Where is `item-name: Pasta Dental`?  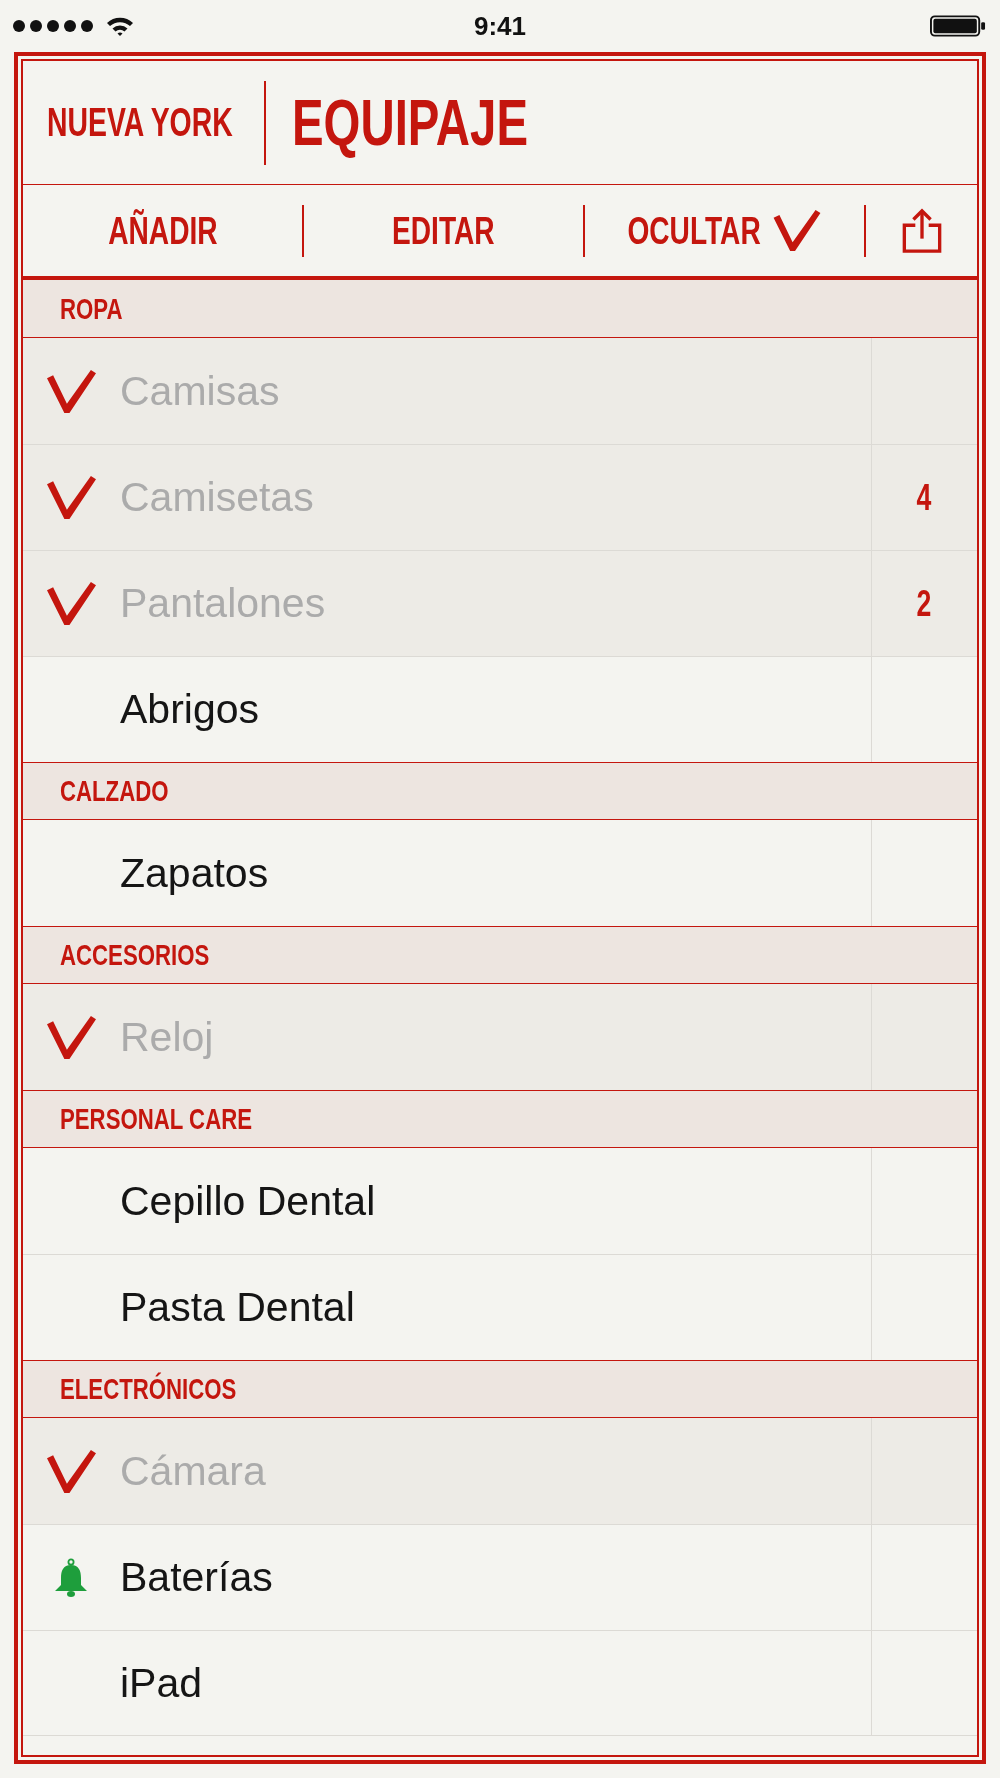 item-name: Pasta Dental is located at coordinates (237, 1307).